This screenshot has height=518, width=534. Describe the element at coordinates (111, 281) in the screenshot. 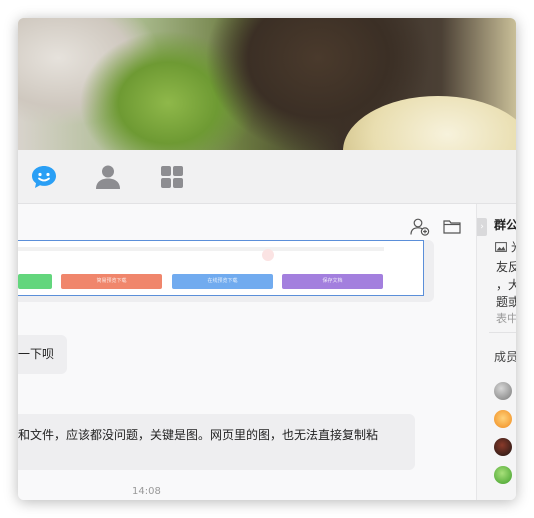

I see `preview-button-simple-download: 简易预览下载` at that location.